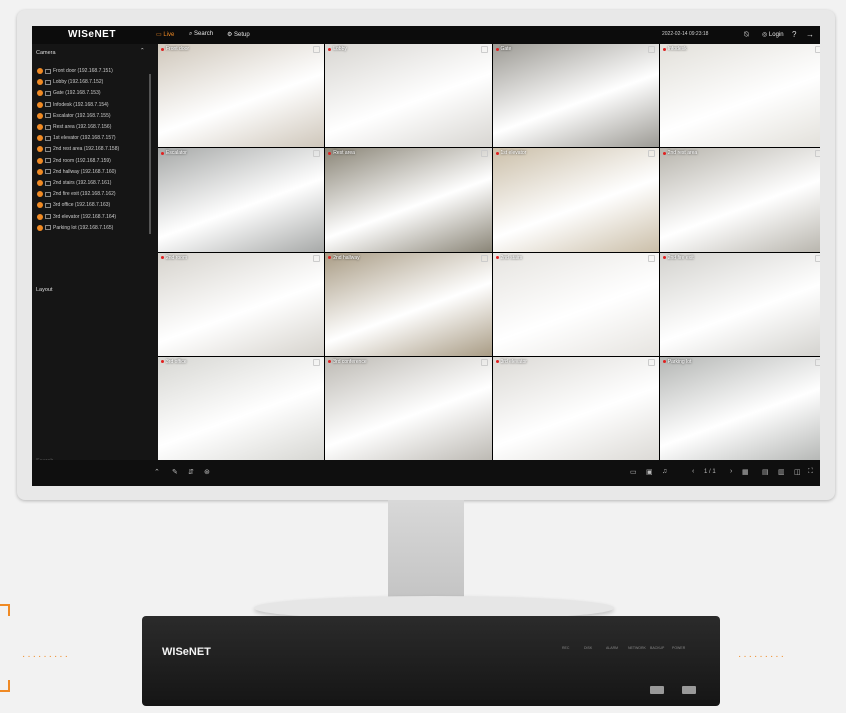 This screenshot has height=713, width=846. I want to click on tile-label: Gate, so click(503, 49).